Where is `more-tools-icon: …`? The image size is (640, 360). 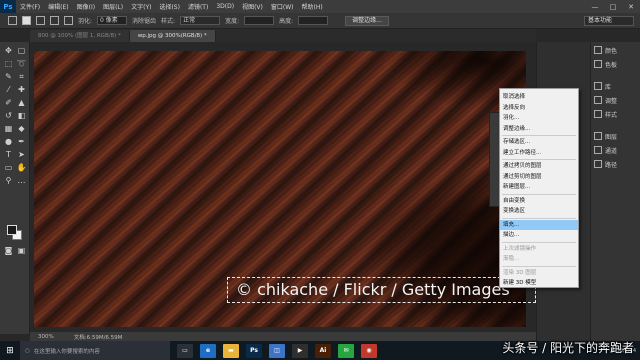 more-tools-icon: … is located at coordinates (21, 180).